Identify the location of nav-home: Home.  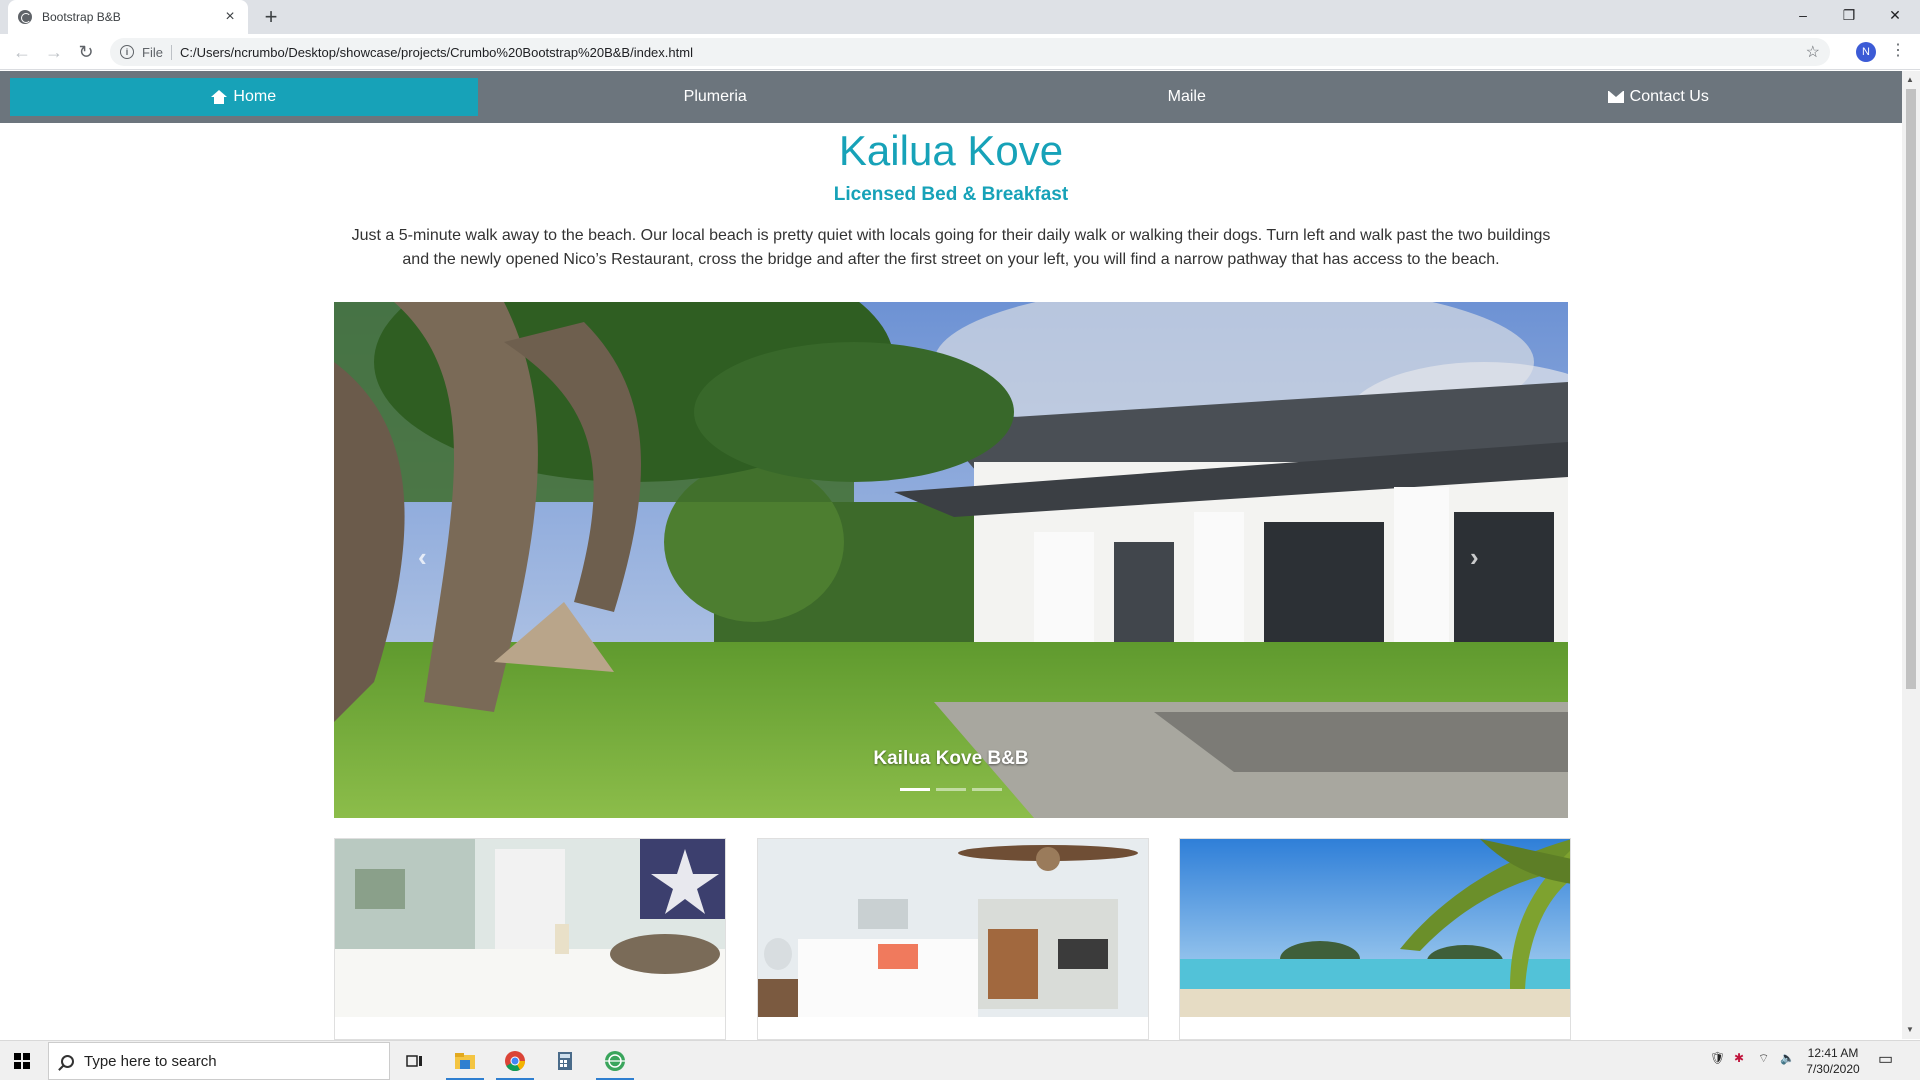
(244, 97).